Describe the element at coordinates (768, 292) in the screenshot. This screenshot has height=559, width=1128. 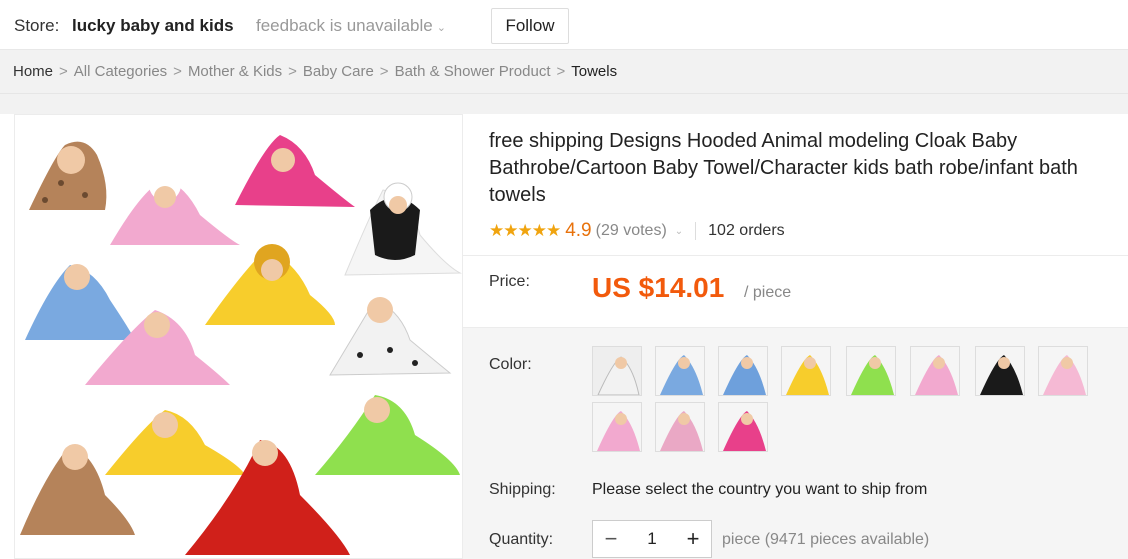
I see `price-unit: / piece` at that location.